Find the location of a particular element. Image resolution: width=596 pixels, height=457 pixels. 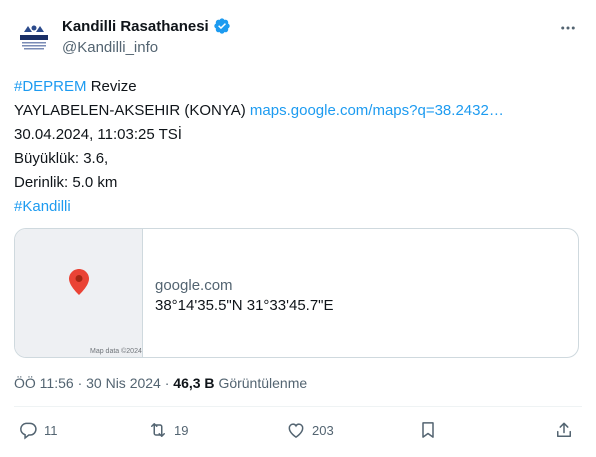

share-icon is located at coordinates (564, 429).